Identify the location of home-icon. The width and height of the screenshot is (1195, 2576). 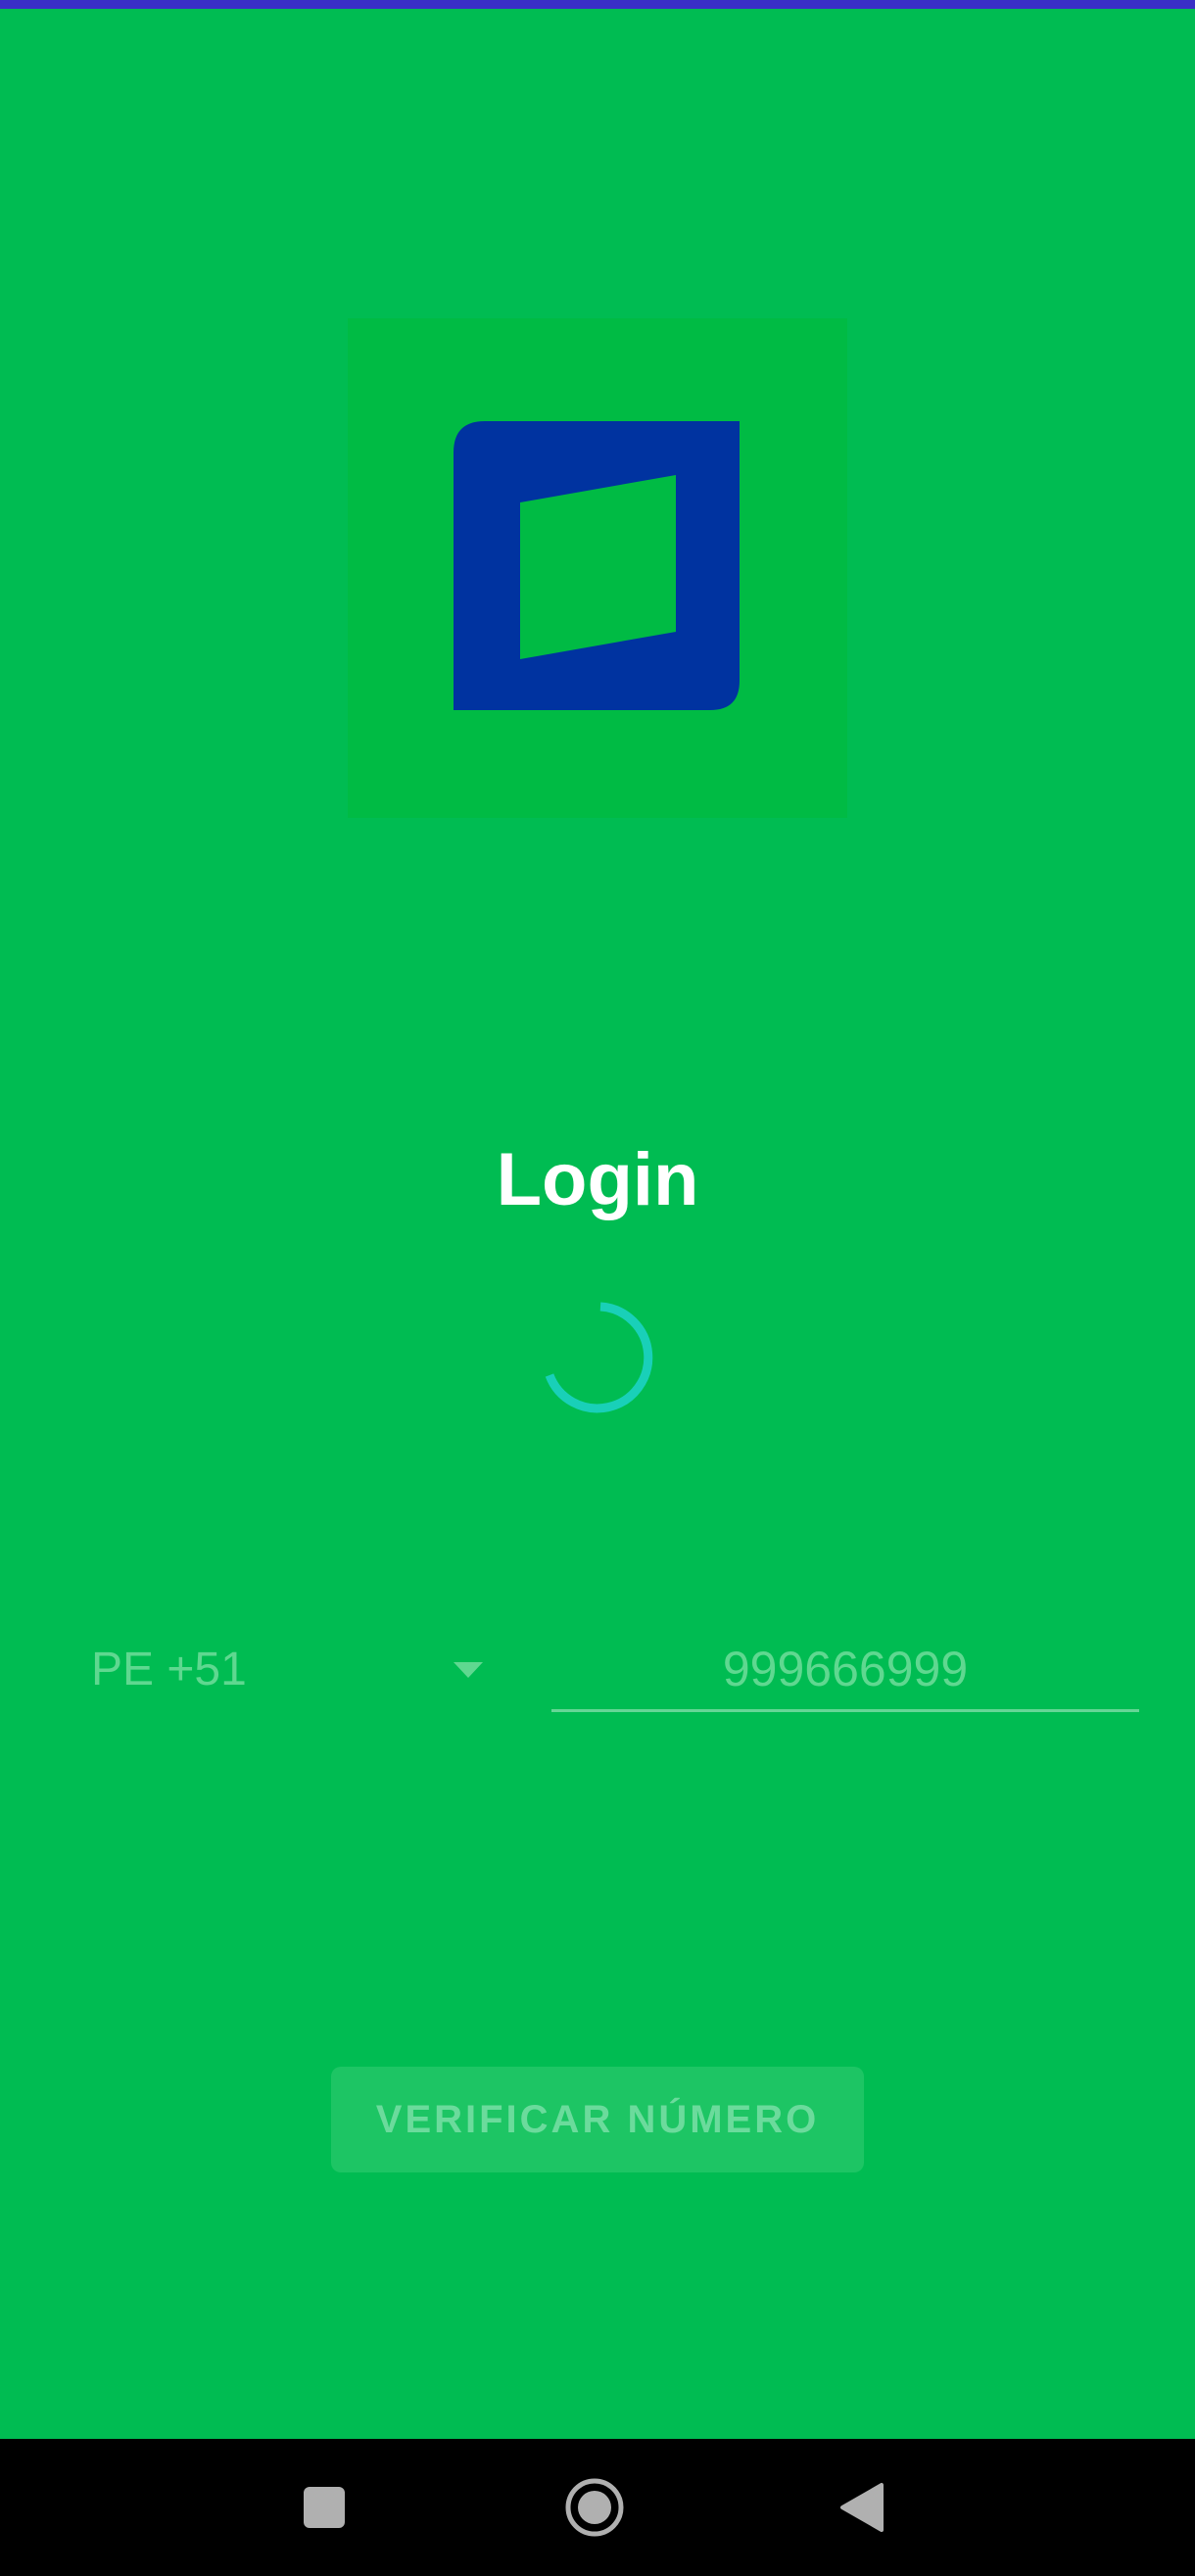
(594, 2507).